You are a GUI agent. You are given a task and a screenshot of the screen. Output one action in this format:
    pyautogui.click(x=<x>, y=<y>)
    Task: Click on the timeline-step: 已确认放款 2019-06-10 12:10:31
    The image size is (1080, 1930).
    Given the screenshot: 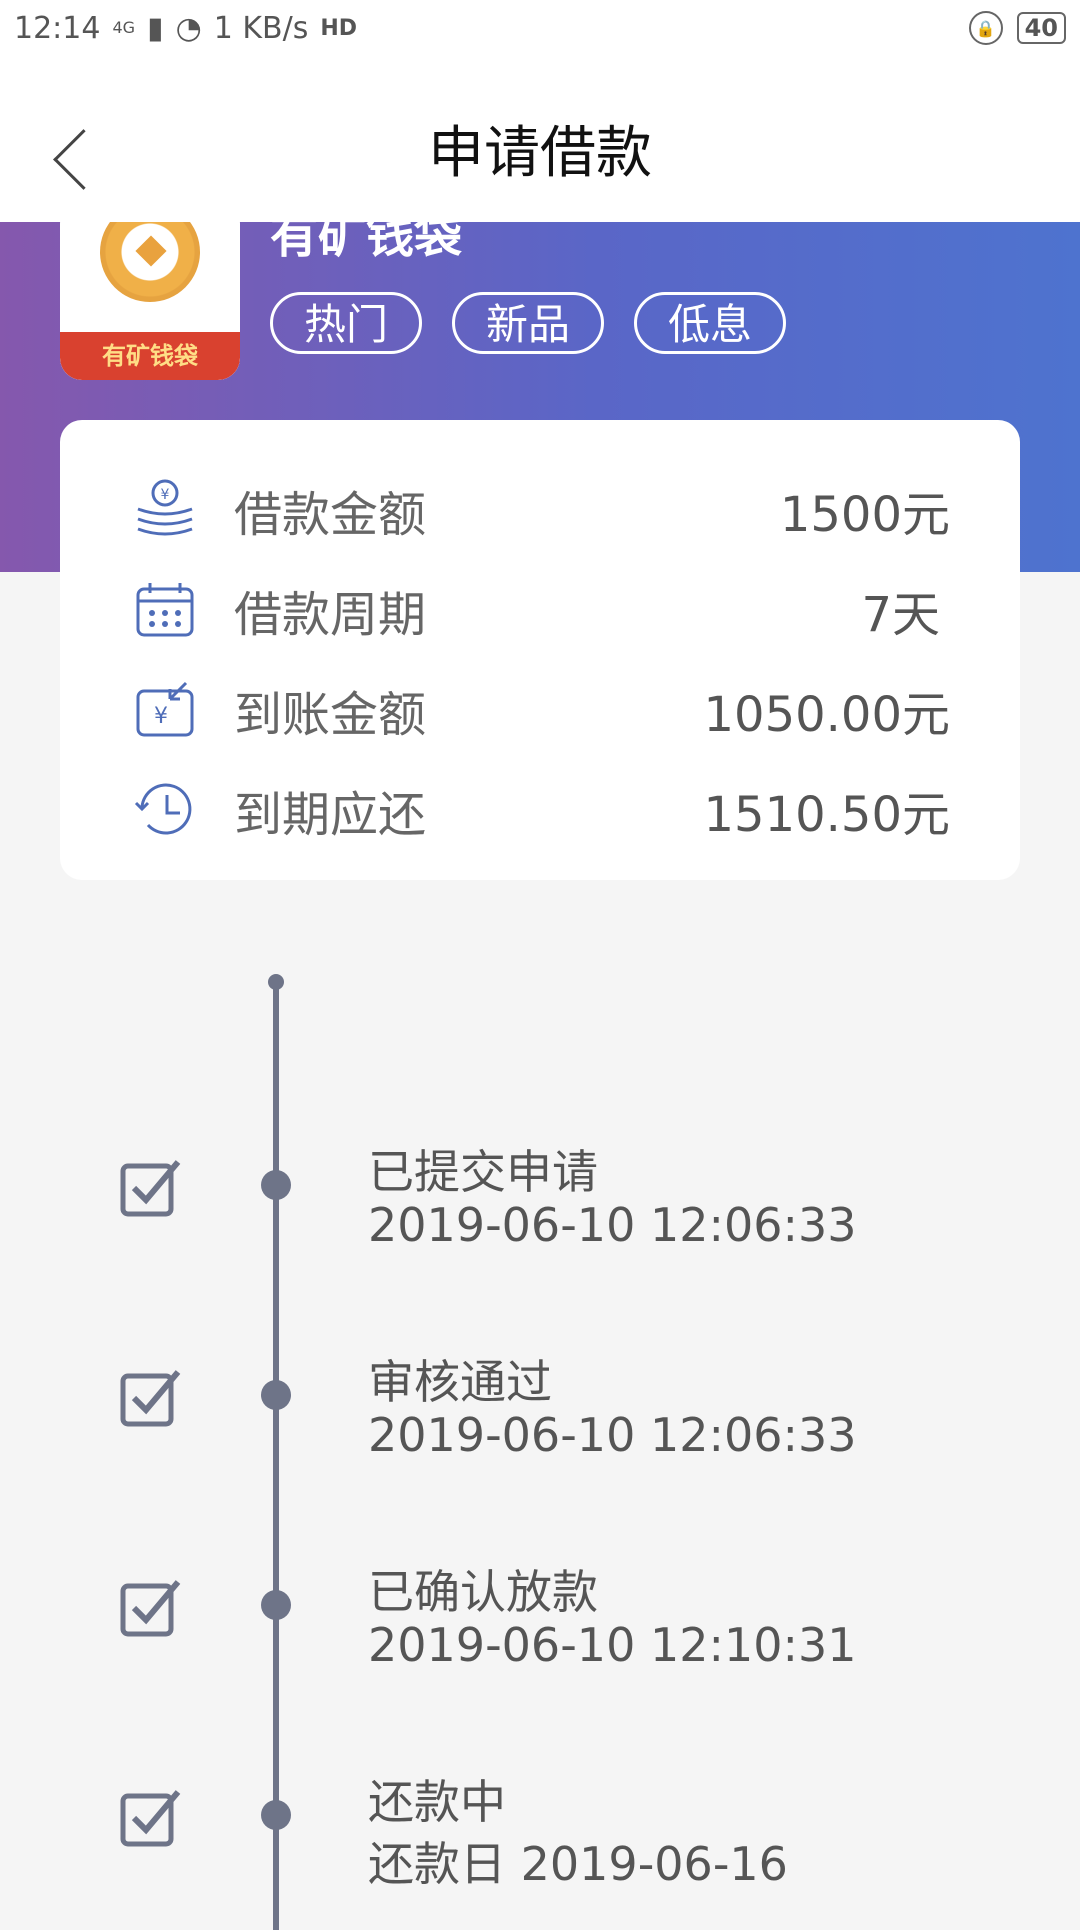 What is the action you would take?
    pyautogui.click(x=540, y=1616)
    